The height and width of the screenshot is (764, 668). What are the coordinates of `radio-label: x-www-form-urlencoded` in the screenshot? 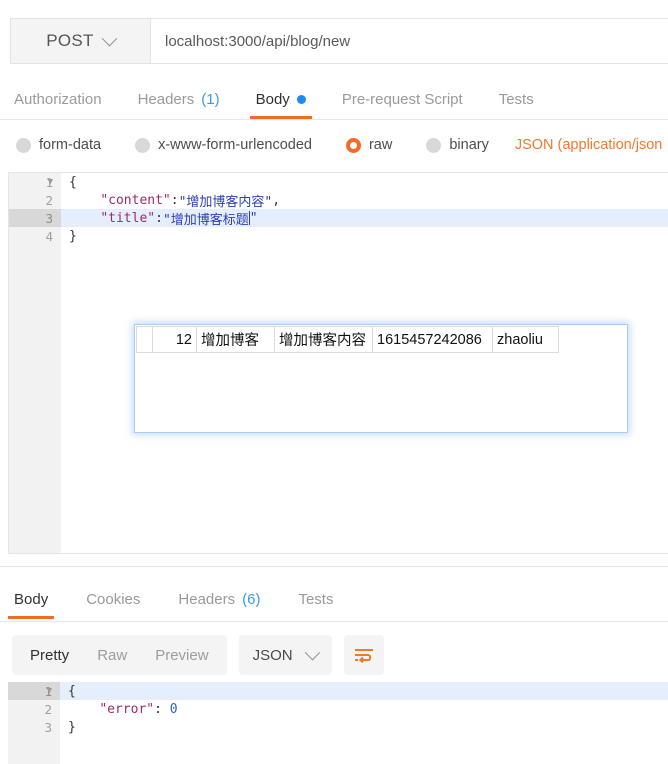 It's located at (235, 145).